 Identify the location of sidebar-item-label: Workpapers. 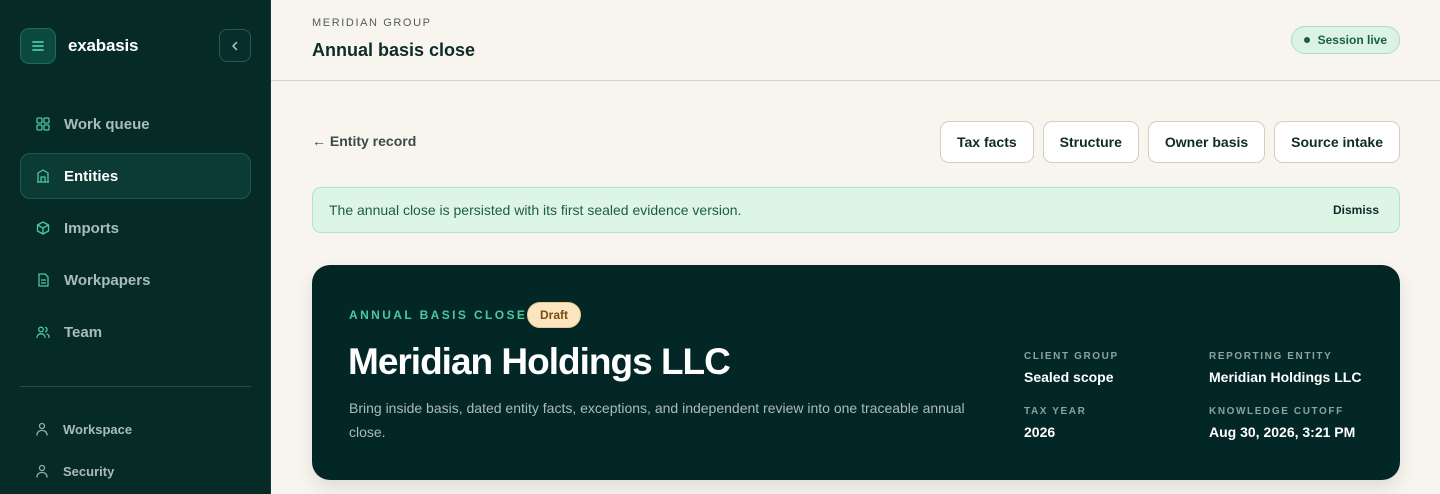
(107, 280).